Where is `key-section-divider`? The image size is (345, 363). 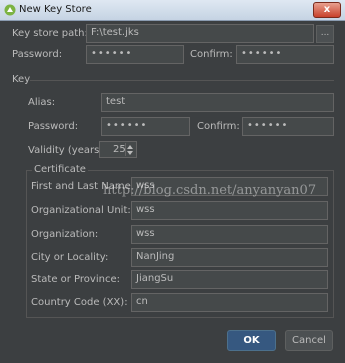 key-section-divider is located at coordinates (182, 80).